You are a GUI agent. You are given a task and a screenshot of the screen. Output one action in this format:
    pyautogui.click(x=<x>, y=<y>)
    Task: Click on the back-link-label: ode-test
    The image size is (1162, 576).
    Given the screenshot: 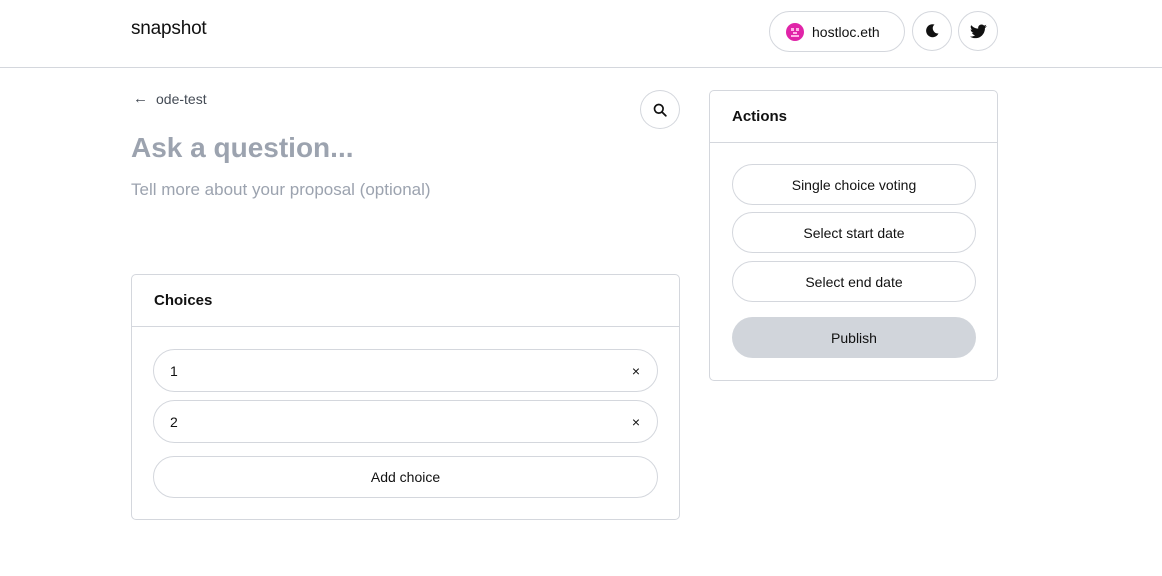 What is the action you would take?
    pyautogui.click(x=181, y=98)
    